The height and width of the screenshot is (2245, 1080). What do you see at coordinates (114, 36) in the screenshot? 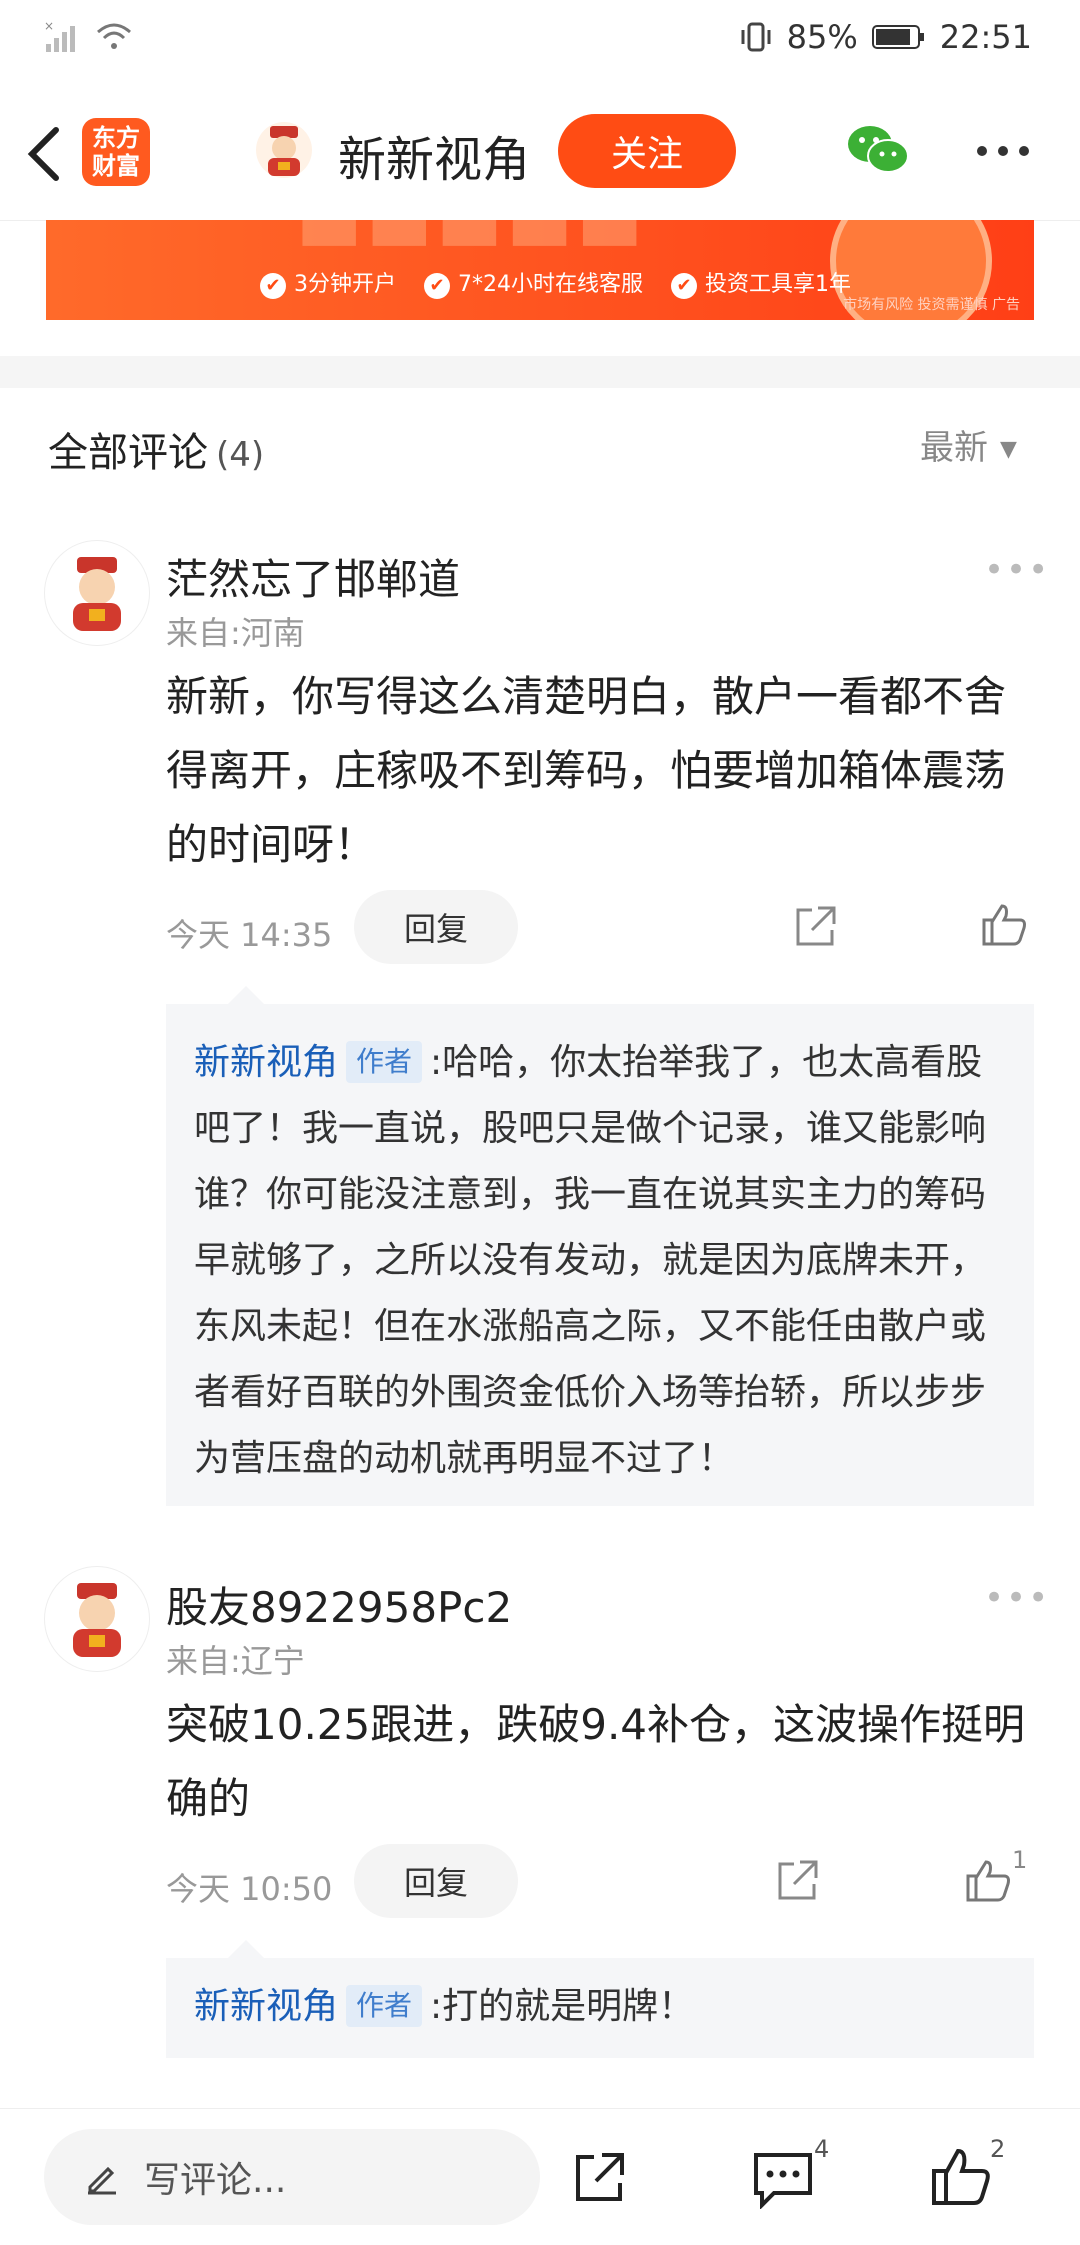
I see `wifi-icon` at bounding box center [114, 36].